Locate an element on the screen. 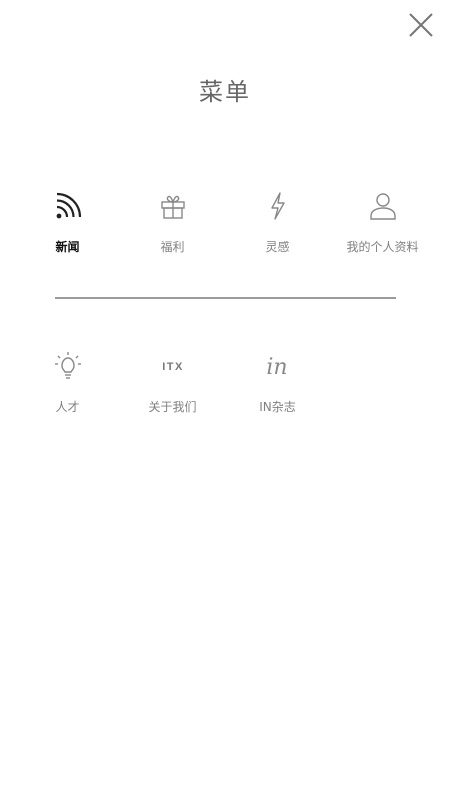 This screenshot has height=800, width=450. itx-logo-icon: ITX is located at coordinates (173, 366).